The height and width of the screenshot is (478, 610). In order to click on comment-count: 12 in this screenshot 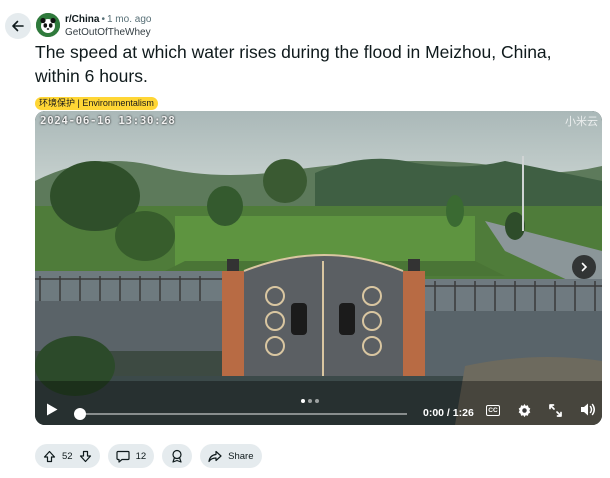, I will do `click(141, 456)`.